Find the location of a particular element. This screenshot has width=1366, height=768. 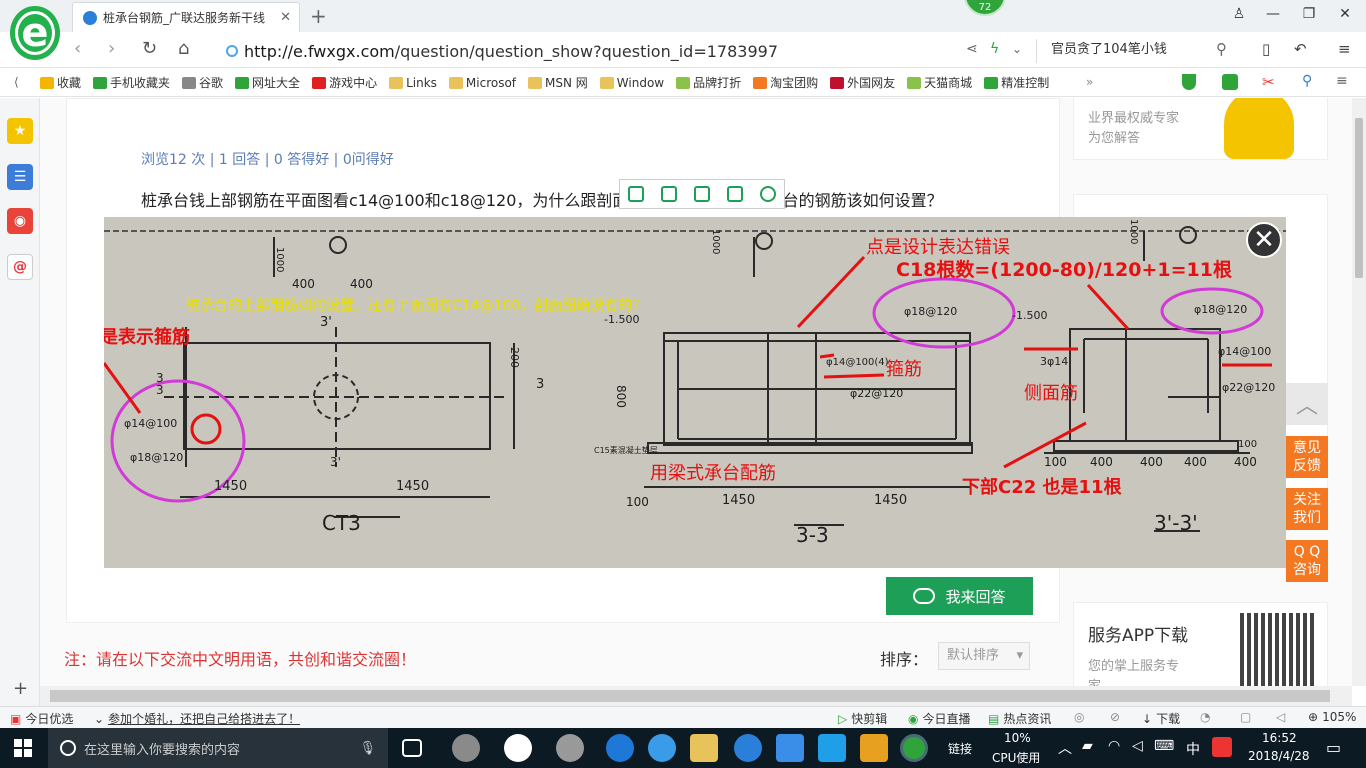

feedback-button: 意见反馈 is located at coordinates (1307, 457).